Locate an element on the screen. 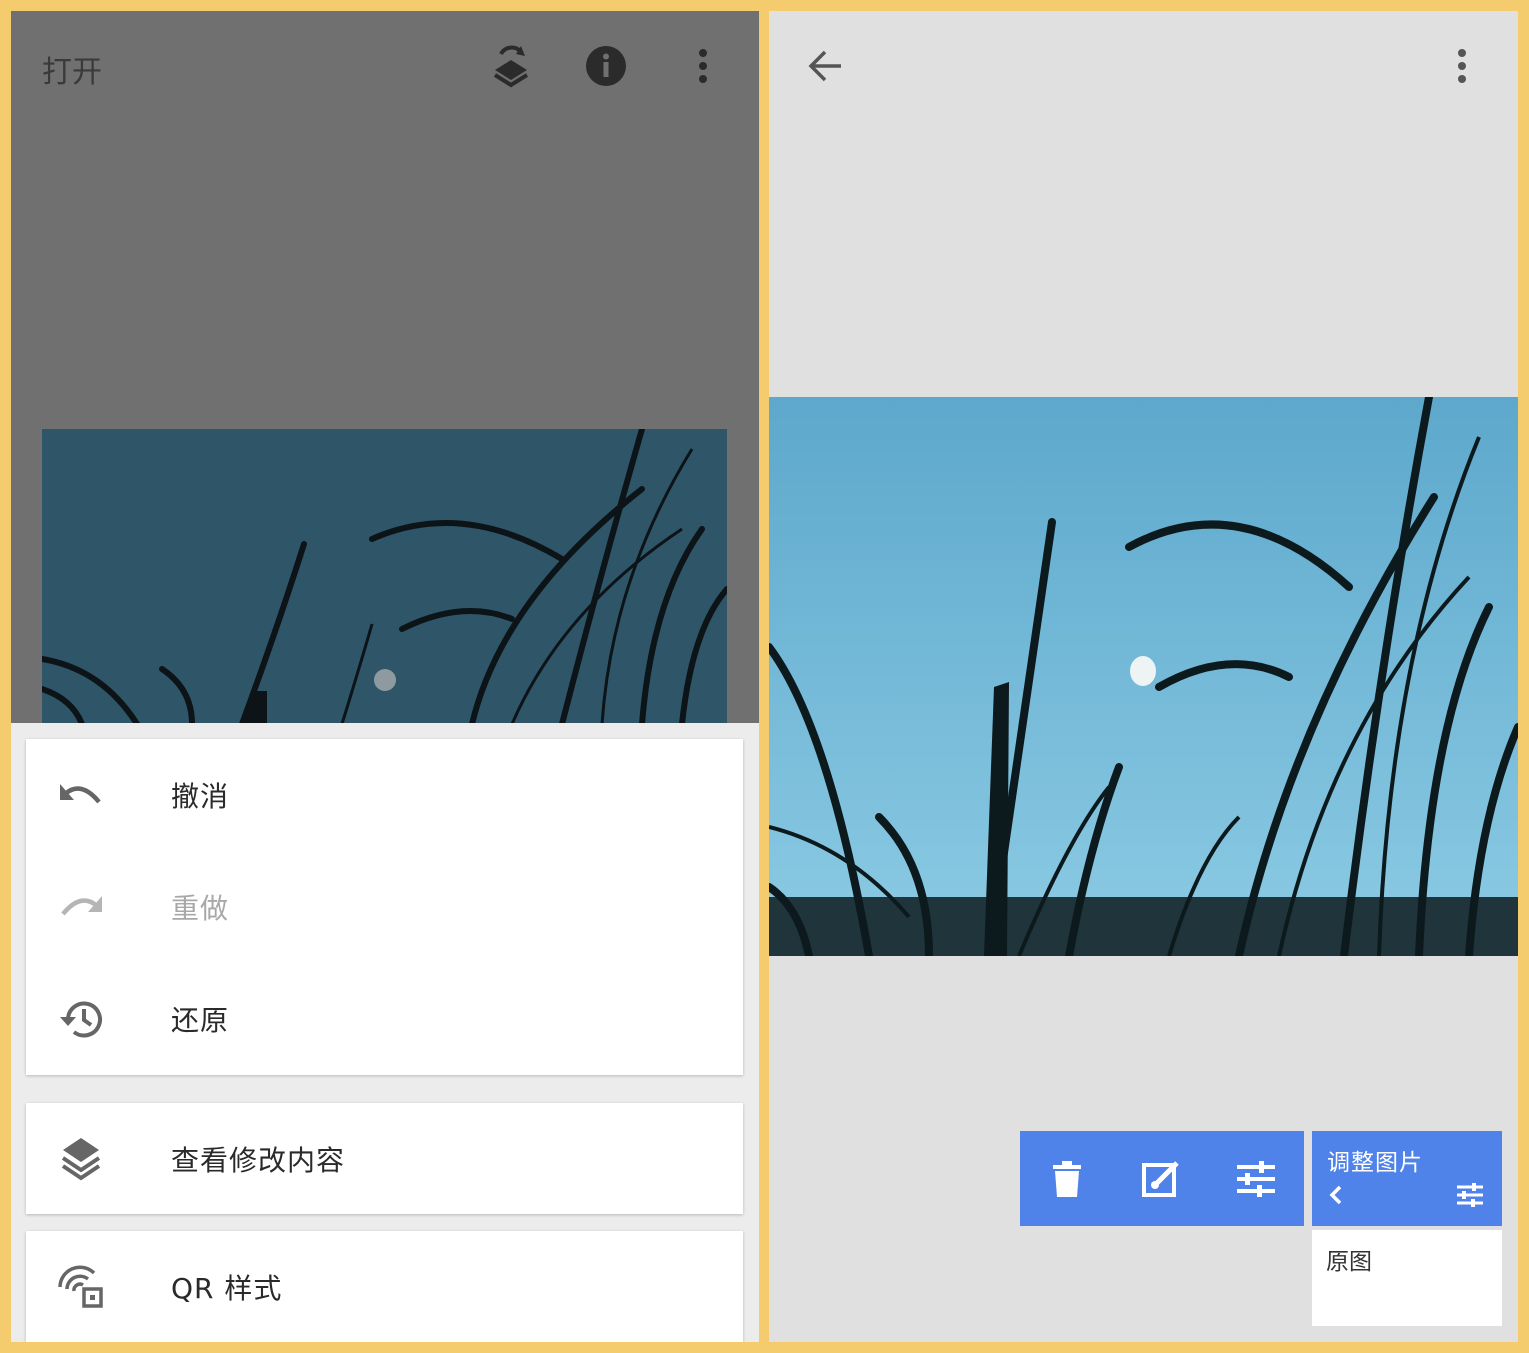 The height and width of the screenshot is (1353, 1529). menu-item-revert: 还原 is located at coordinates (384, 1019).